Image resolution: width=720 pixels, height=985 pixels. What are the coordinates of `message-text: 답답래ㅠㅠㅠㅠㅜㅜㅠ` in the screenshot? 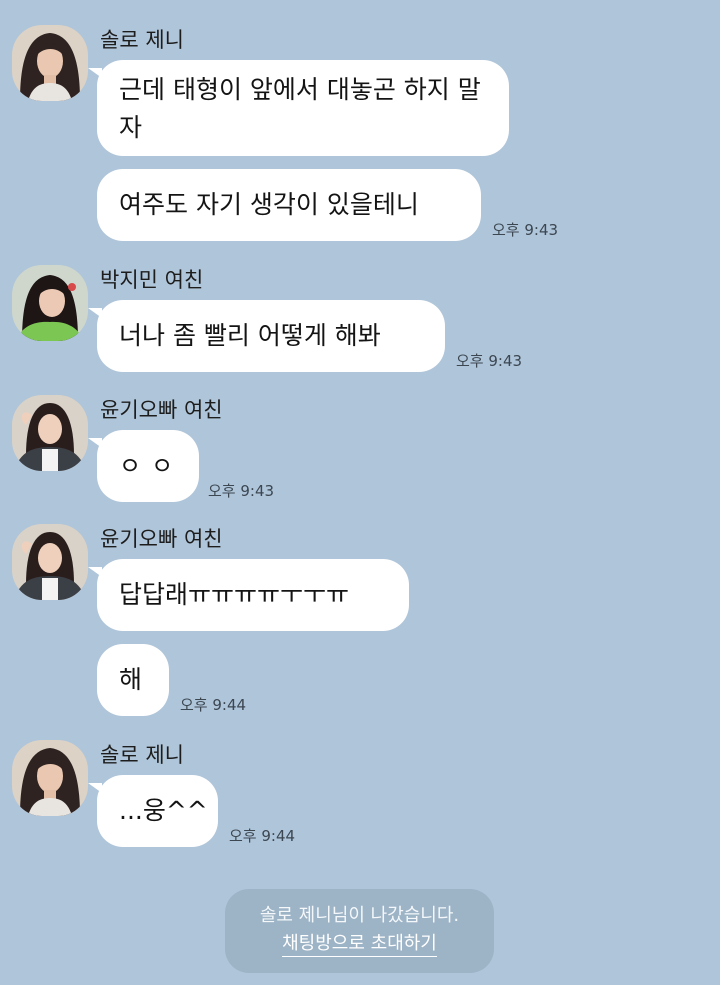 It's located at (234, 594).